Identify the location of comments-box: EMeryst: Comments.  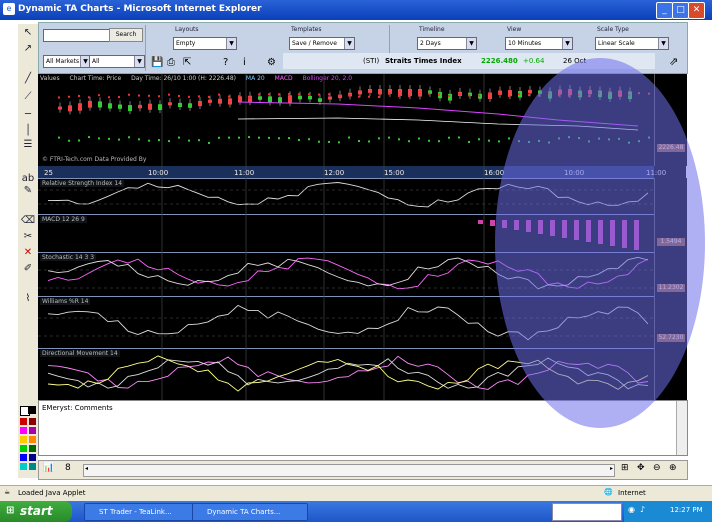
(363, 428).